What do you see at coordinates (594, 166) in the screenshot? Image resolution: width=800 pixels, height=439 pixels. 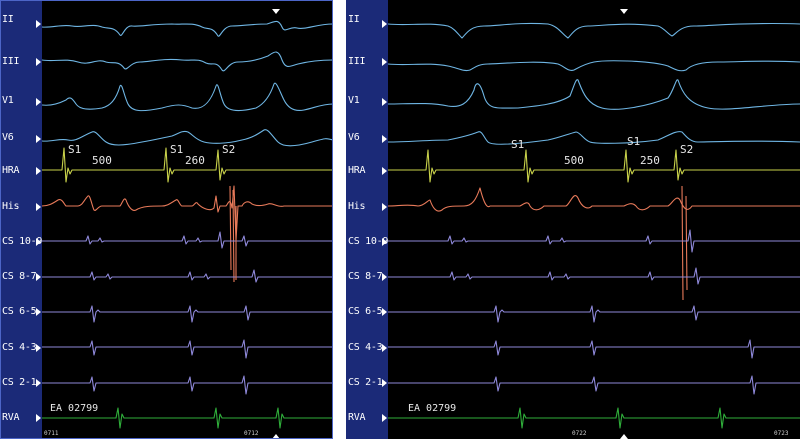 I see `lead-hra-trace` at bounding box center [594, 166].